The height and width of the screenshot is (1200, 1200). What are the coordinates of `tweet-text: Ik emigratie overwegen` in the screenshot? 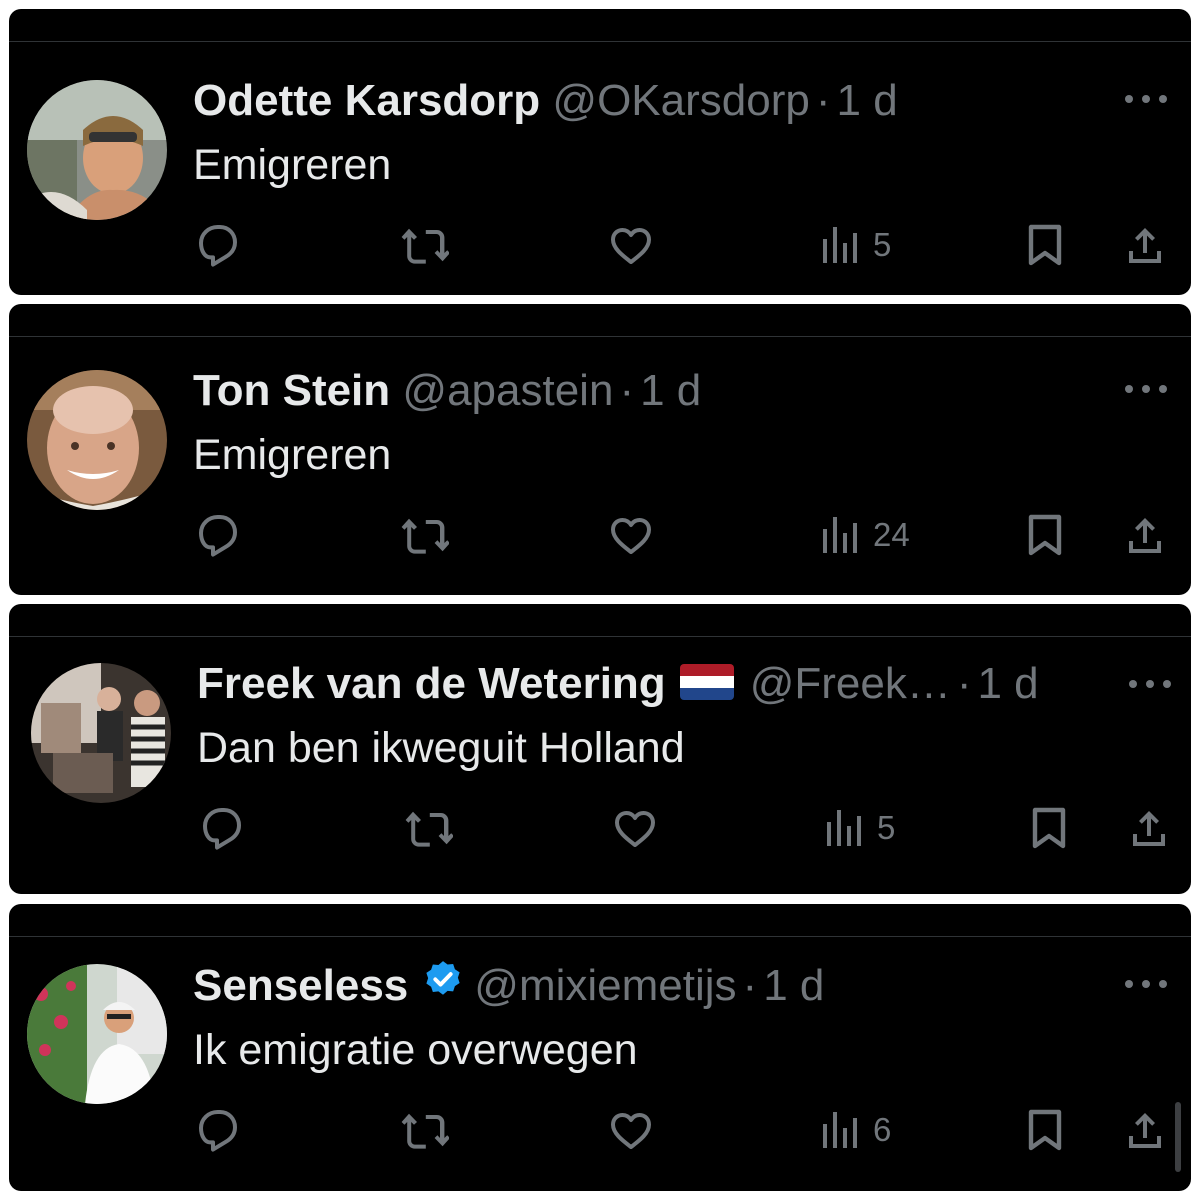 It's located at (415, 1050).